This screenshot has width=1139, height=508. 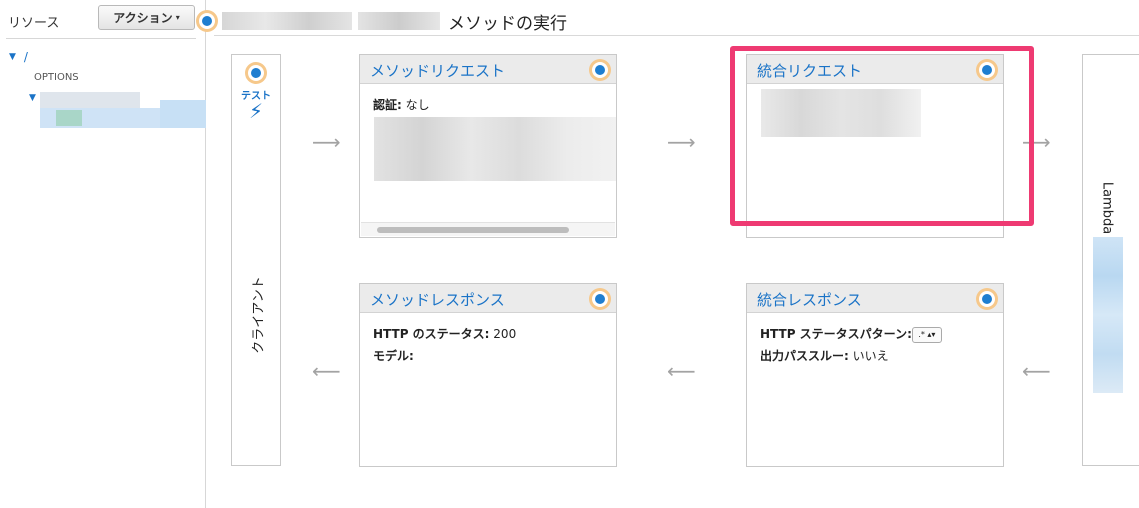 What do you see at coordinates (256, 260) in the screenshot?
I see `client-panel: テスト ⚡ クライアント` at bounding box center [256, 260].